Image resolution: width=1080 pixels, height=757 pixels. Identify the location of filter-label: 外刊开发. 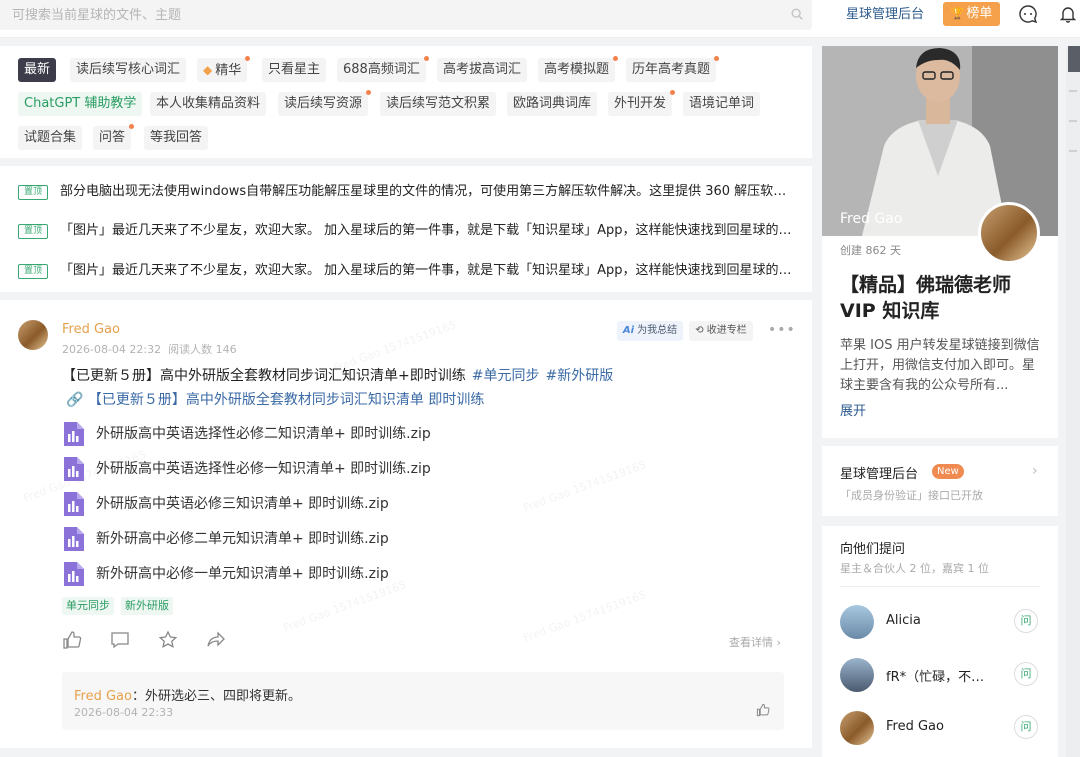
(640, 103).